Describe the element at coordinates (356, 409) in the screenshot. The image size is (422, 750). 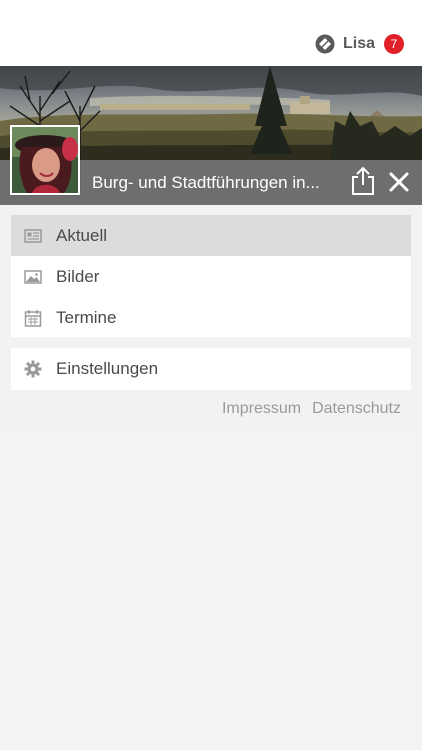
I see `datenschutz-link: Datenschutz` at that location.